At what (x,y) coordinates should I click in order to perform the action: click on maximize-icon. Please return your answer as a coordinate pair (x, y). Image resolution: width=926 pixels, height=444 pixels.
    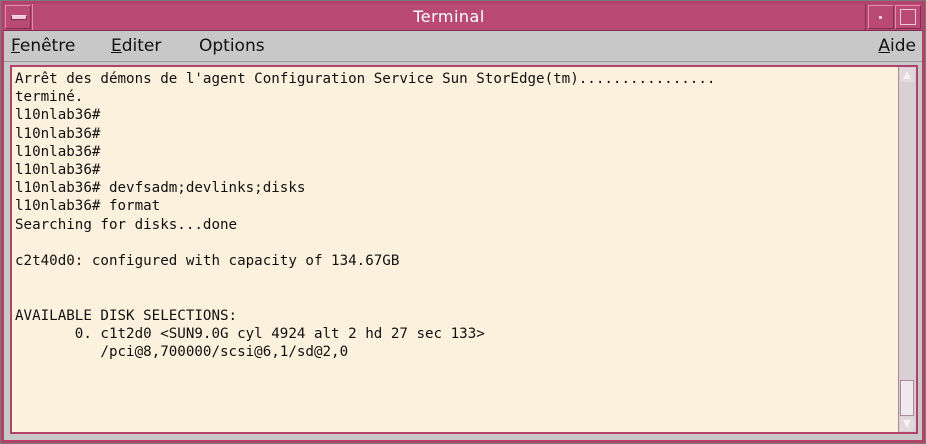
    Looking at the image, I should click on (908, 17).